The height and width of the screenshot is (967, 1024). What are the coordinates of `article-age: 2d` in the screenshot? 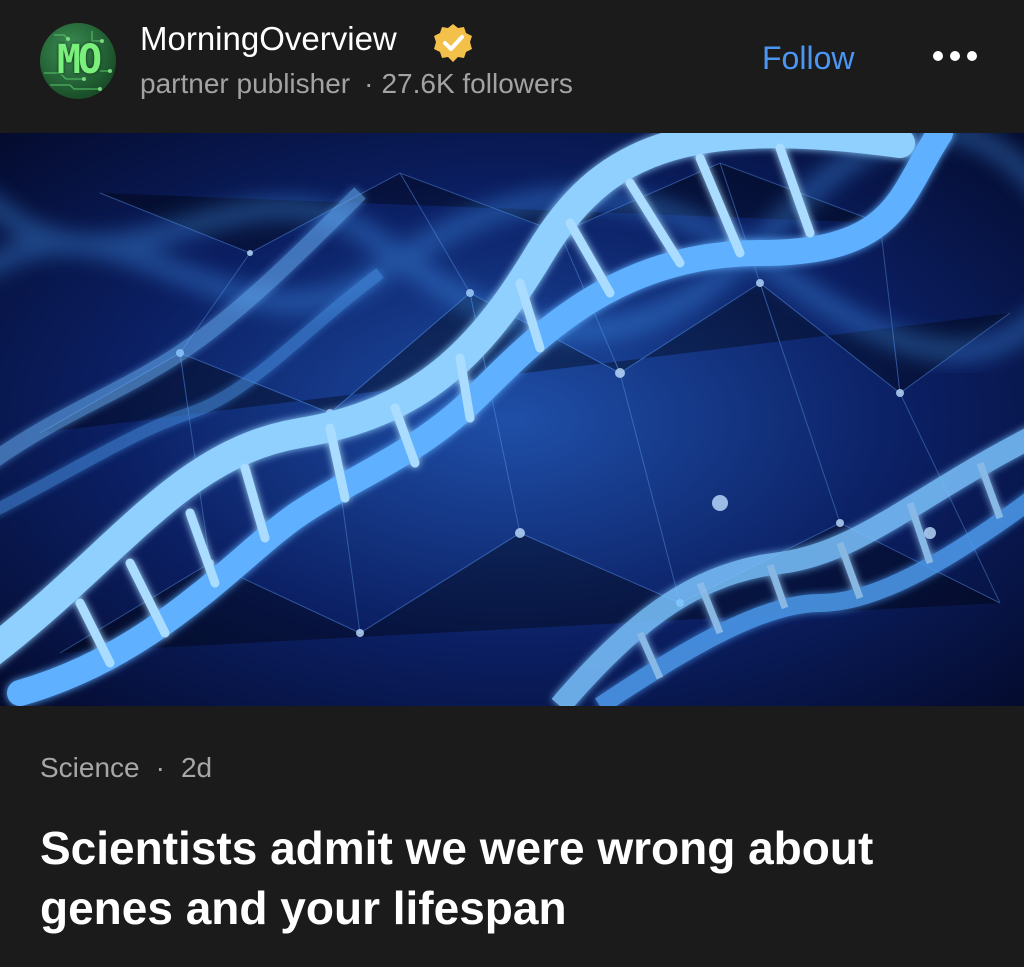 It's located at (196, 767).